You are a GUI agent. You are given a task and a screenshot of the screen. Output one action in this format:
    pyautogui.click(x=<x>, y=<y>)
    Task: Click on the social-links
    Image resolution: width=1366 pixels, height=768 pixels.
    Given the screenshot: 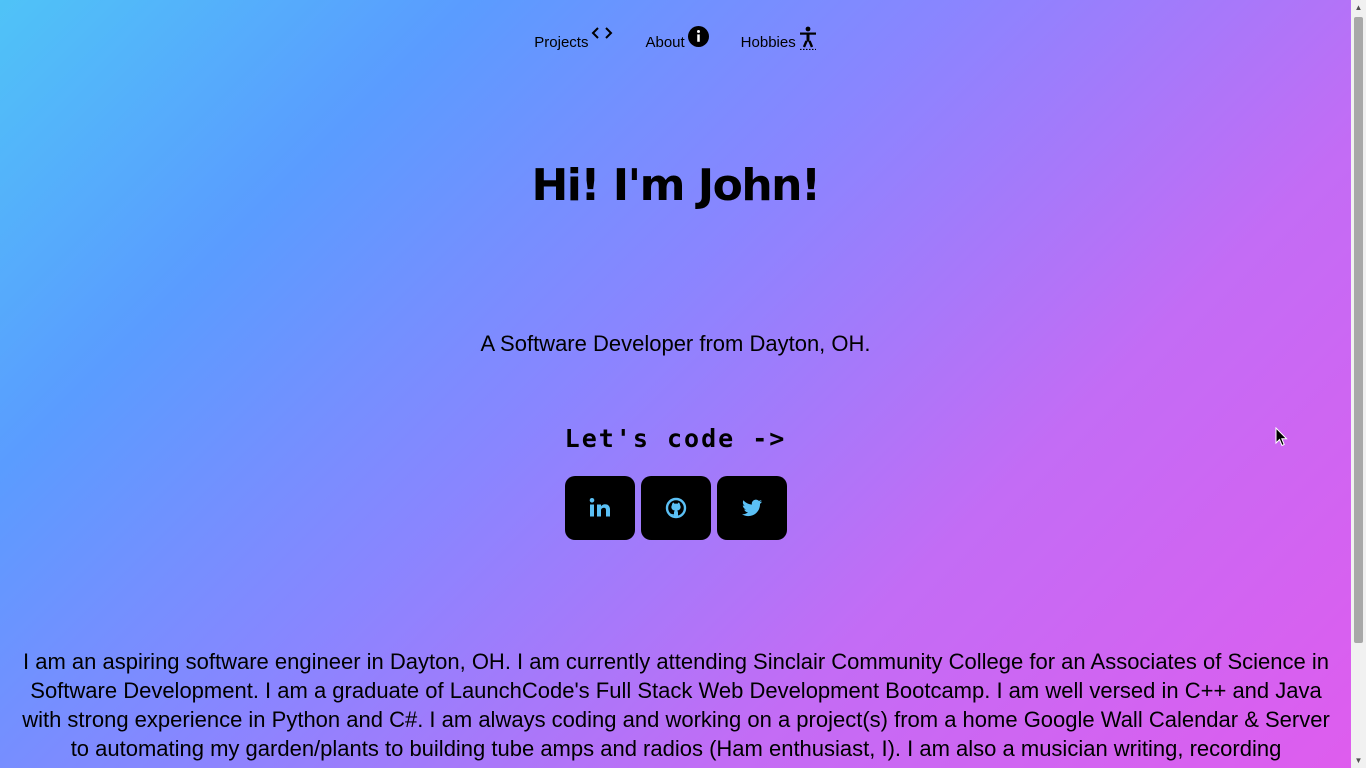 What is the action you would take?
    pyautogui.click(x=676, y=508)
    